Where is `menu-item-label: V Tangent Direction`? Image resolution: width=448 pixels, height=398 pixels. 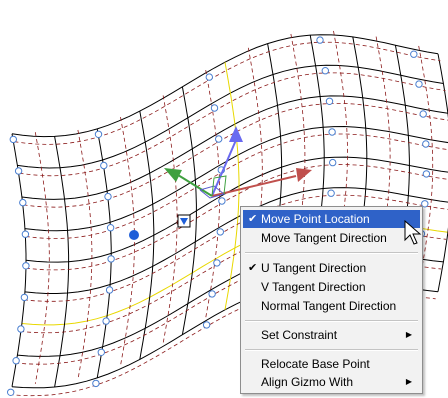 menu-item-label: V Tangent Direction is located at coordinates (313, 287).